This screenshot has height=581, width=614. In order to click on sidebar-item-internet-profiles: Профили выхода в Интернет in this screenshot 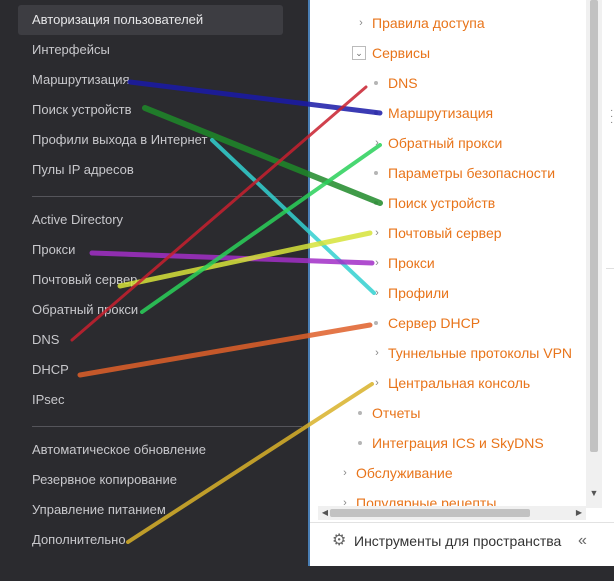, I will do `click(150, 140)`.